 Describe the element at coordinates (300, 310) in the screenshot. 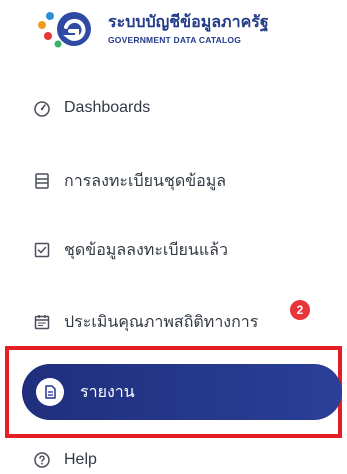

I see `notification-badge: 2` at that location.